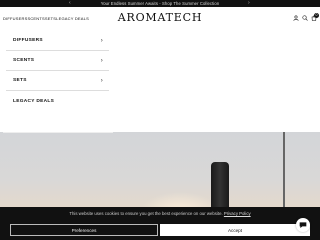 Image resolution: width=320 pixels, height=240 pixels. What do you see at coordinates (296, 18) in the screenshot?
I see `user-icon` at bounding box center [296, 18].